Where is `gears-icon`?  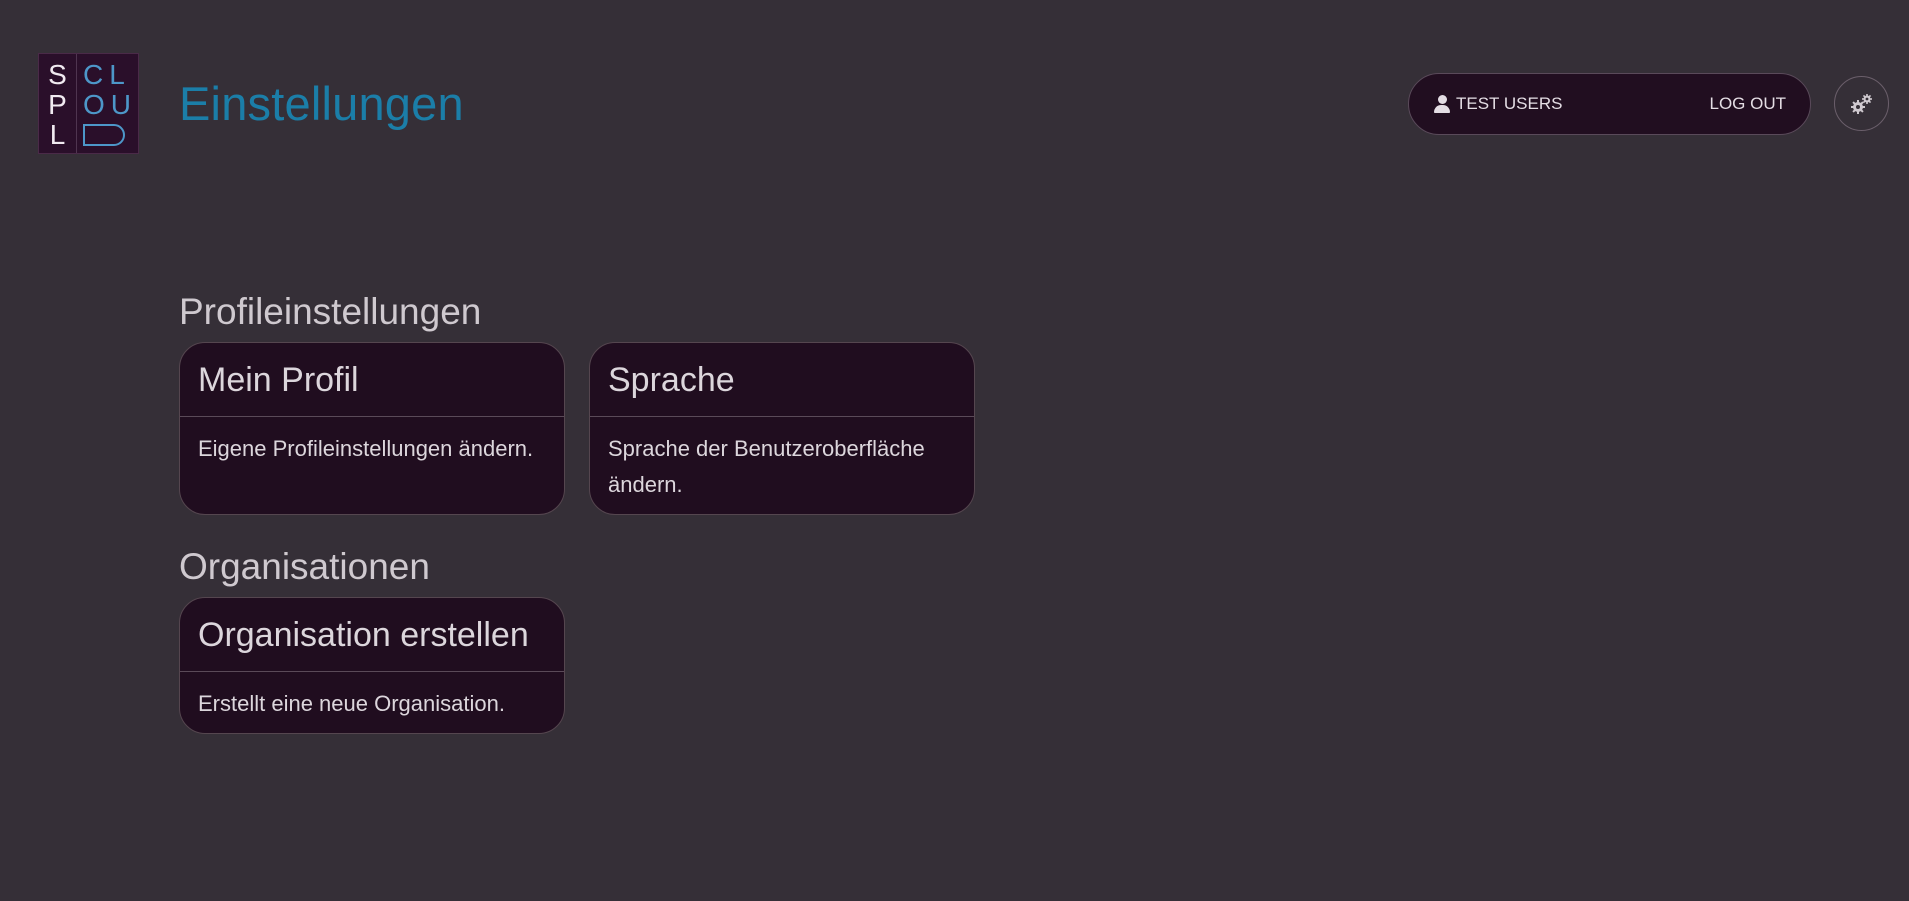
gears-icon is located at coordinates (1861, 103).